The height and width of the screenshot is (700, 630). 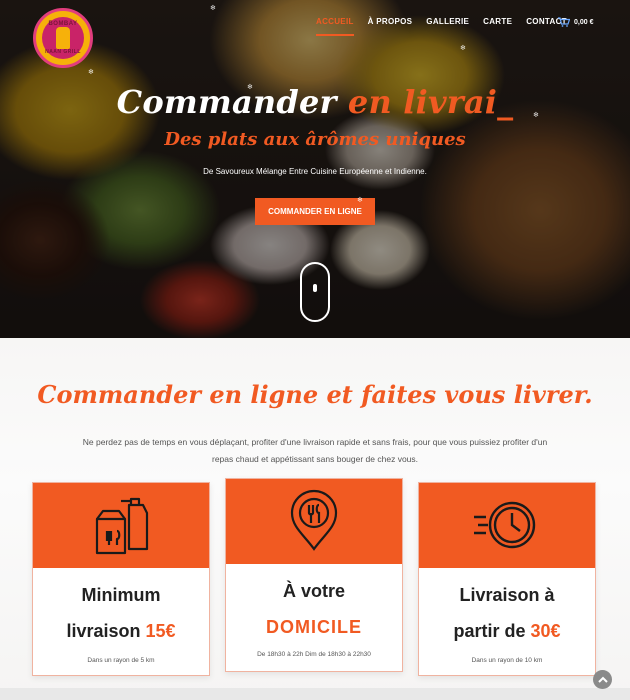 What do you see at coordinates (63, 24) in the screenshot?
I see `logo-top-text: BOMBAY` at bounding box center [63, 24].